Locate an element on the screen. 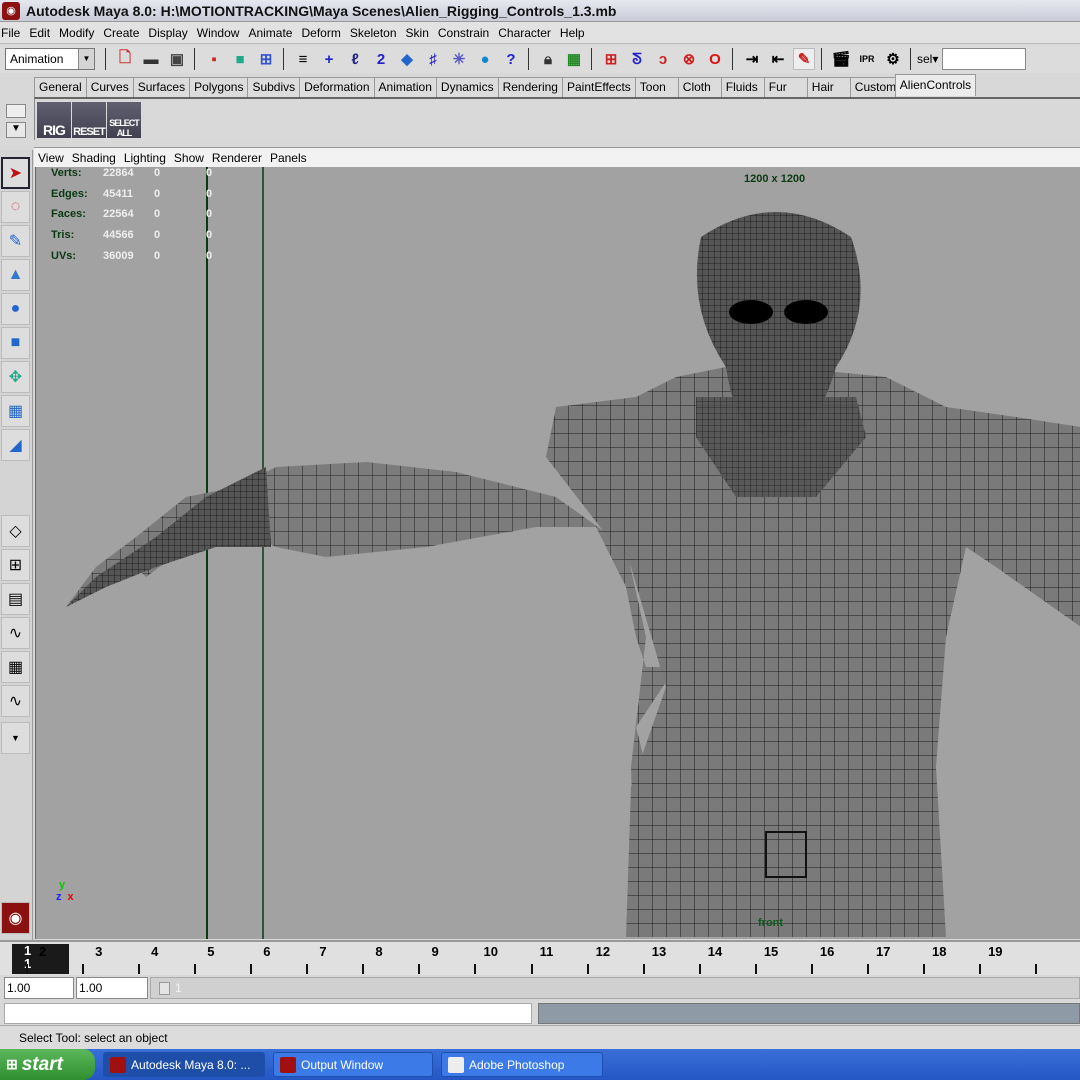 The width and height of the screenshot is (1080, 1080). tab-subdivs: Subdivs is located at coordinates (274, 87).